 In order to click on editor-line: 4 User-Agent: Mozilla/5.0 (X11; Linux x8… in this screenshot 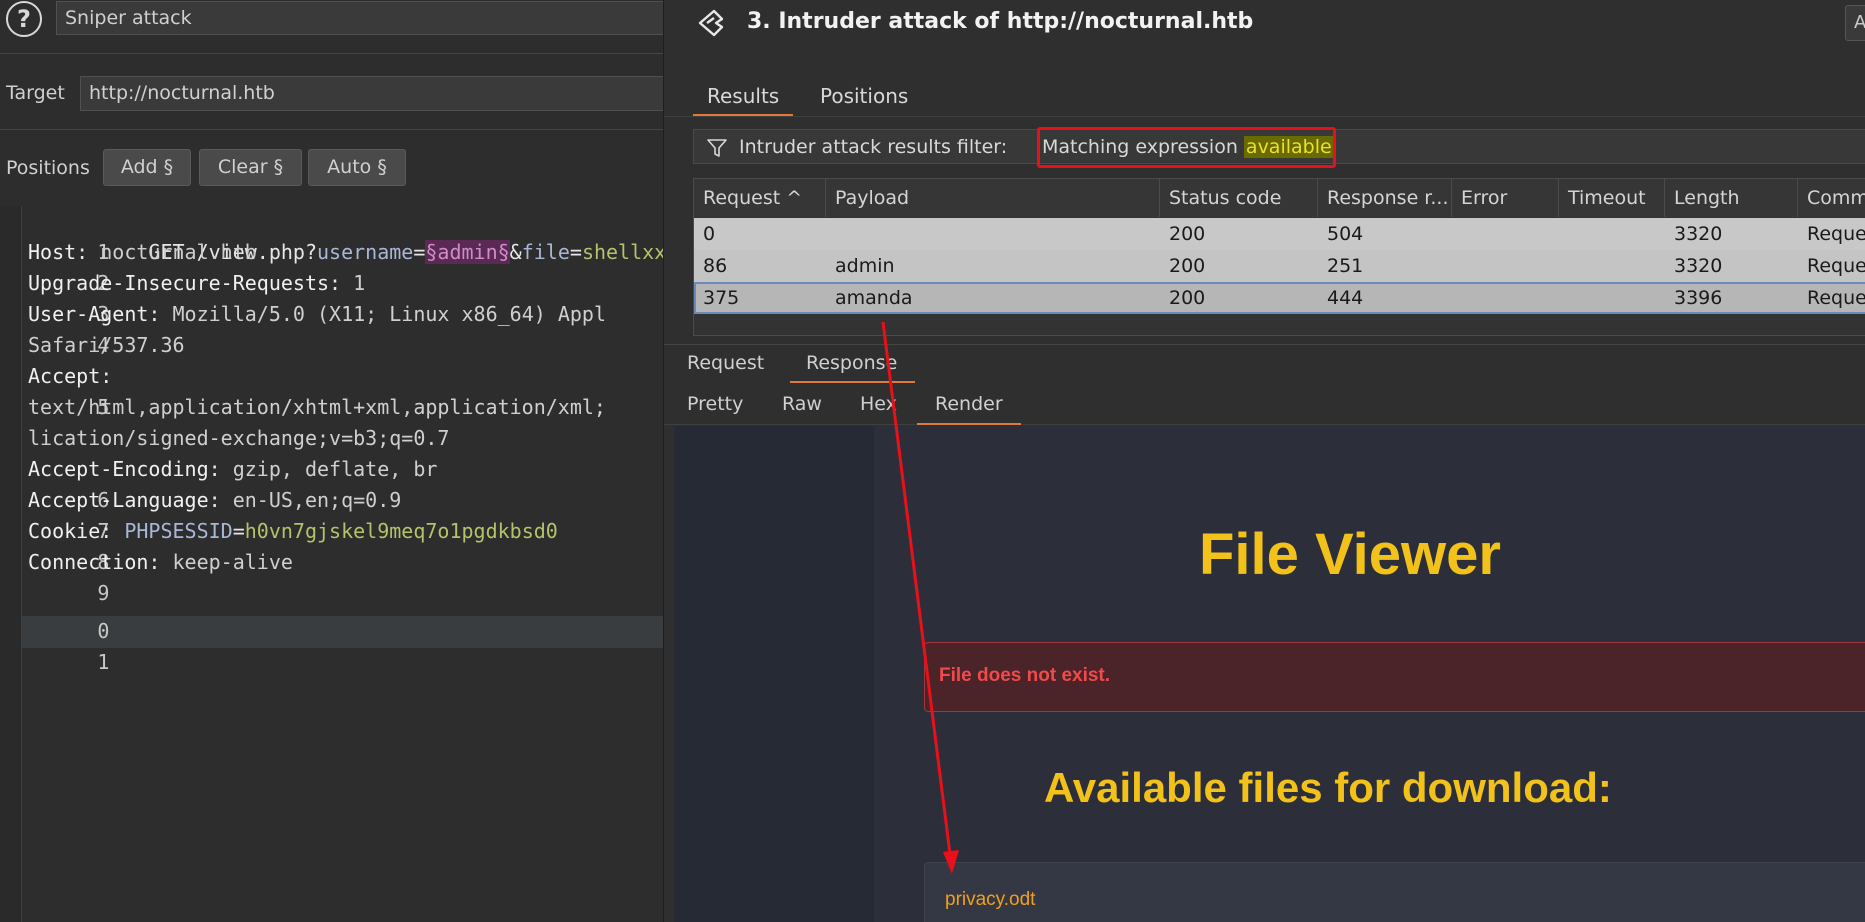, I will do `click(317, 329)`.